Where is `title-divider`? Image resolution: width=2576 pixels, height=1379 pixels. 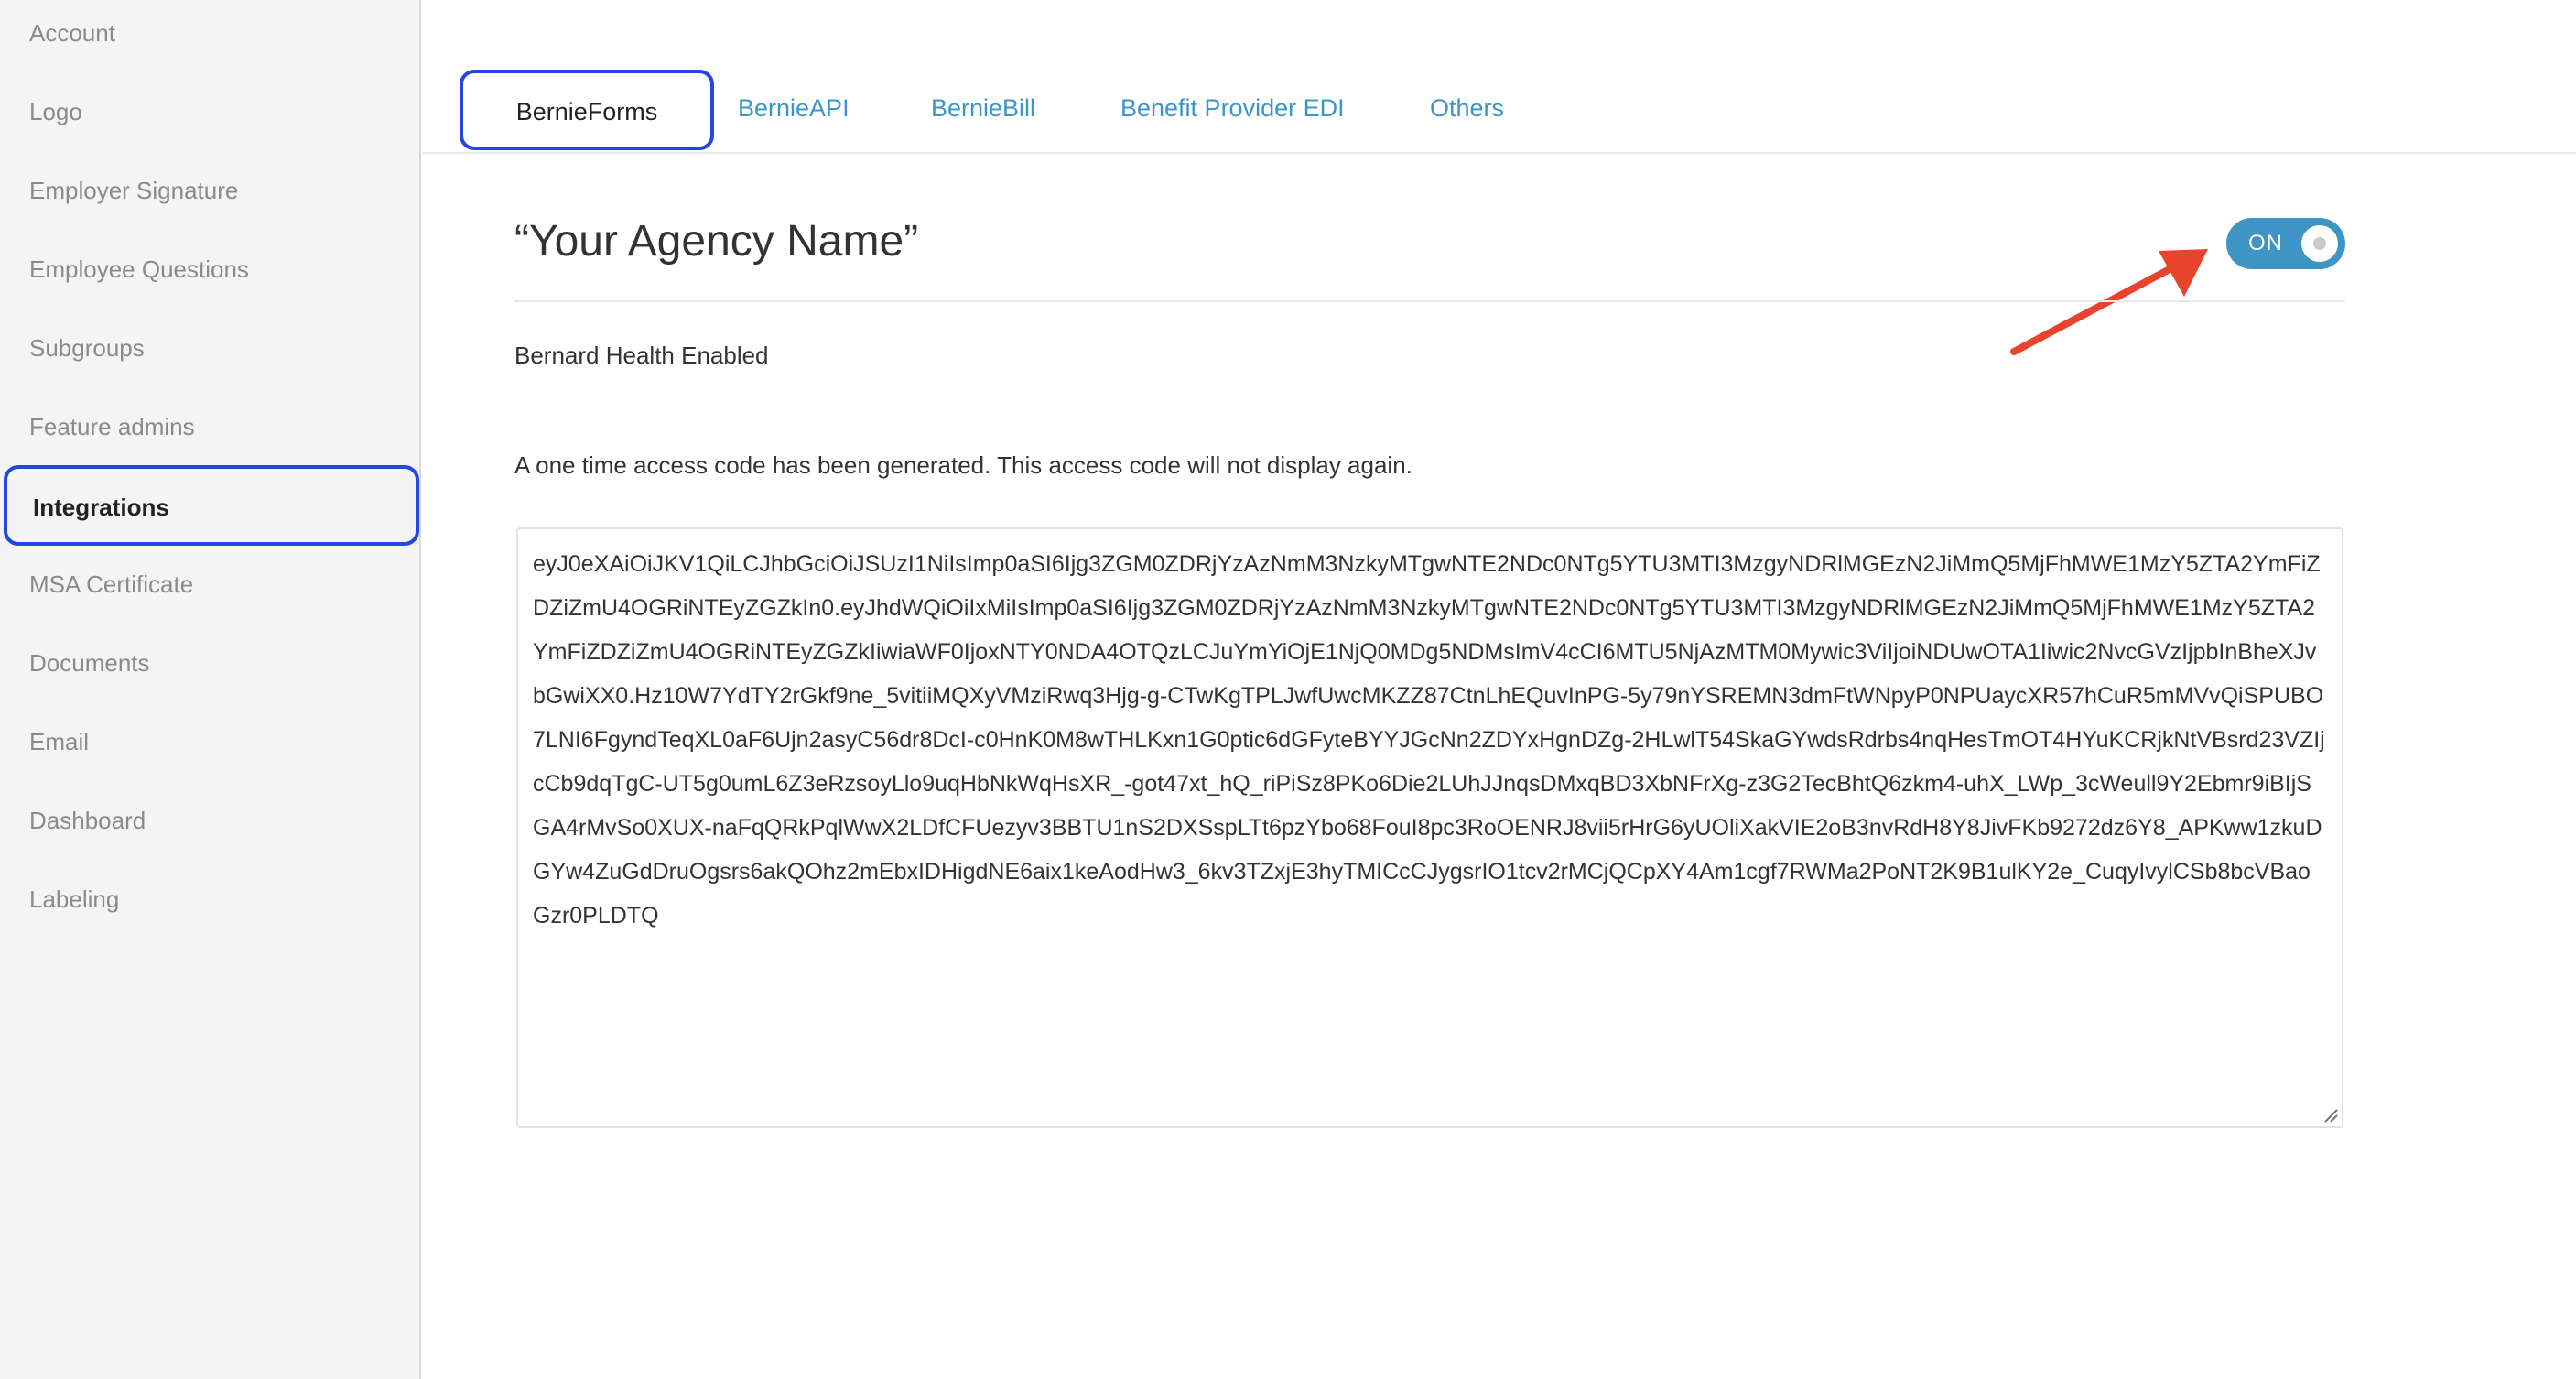
title-divider is located at coordinates (1430, 301).